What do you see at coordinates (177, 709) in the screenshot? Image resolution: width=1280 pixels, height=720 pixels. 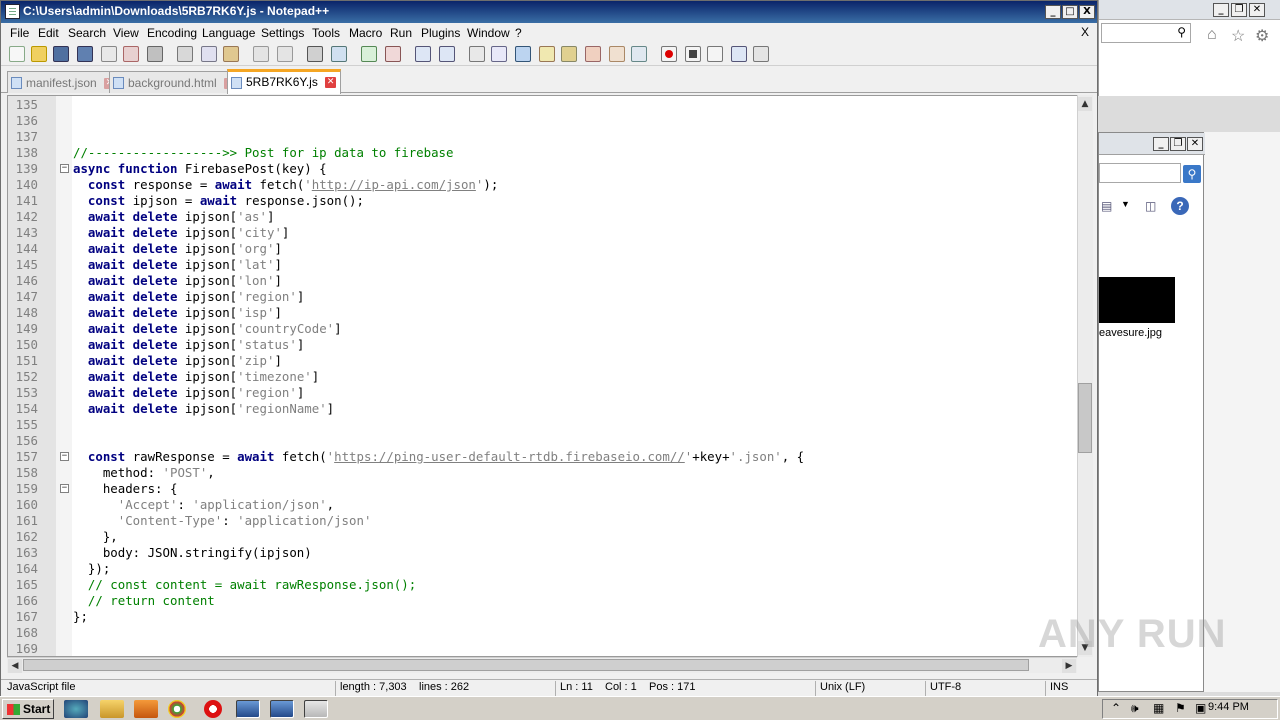 I see `chrome-icon` at bounding box center [177, 709].